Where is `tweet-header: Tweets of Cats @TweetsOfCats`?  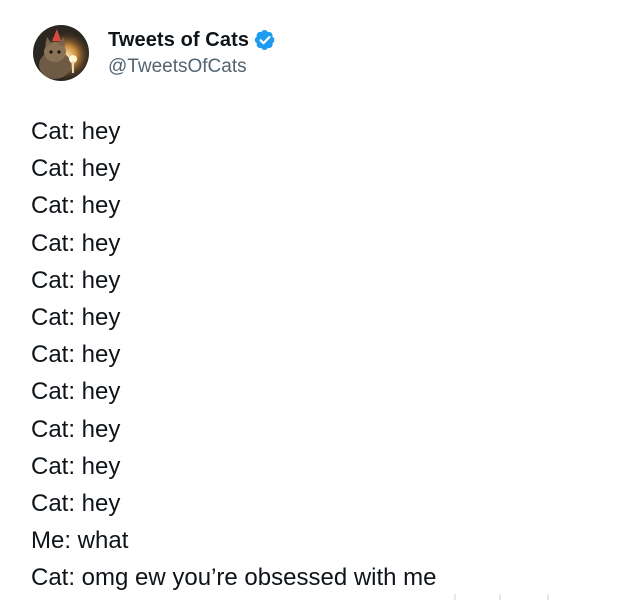
tweet-header: Tweets of Cats @TweetsOfCats is located at coordinates (154, 53).